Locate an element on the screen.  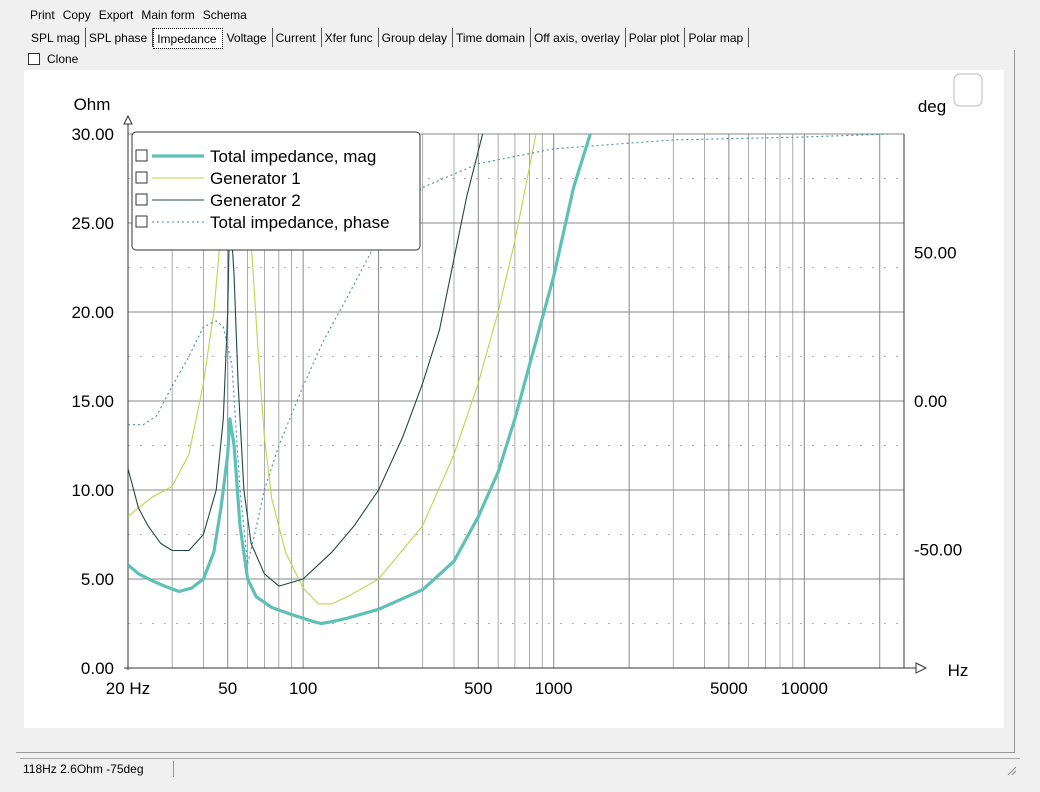
x-tick-label: 50 is located at coordinates (227, 688).